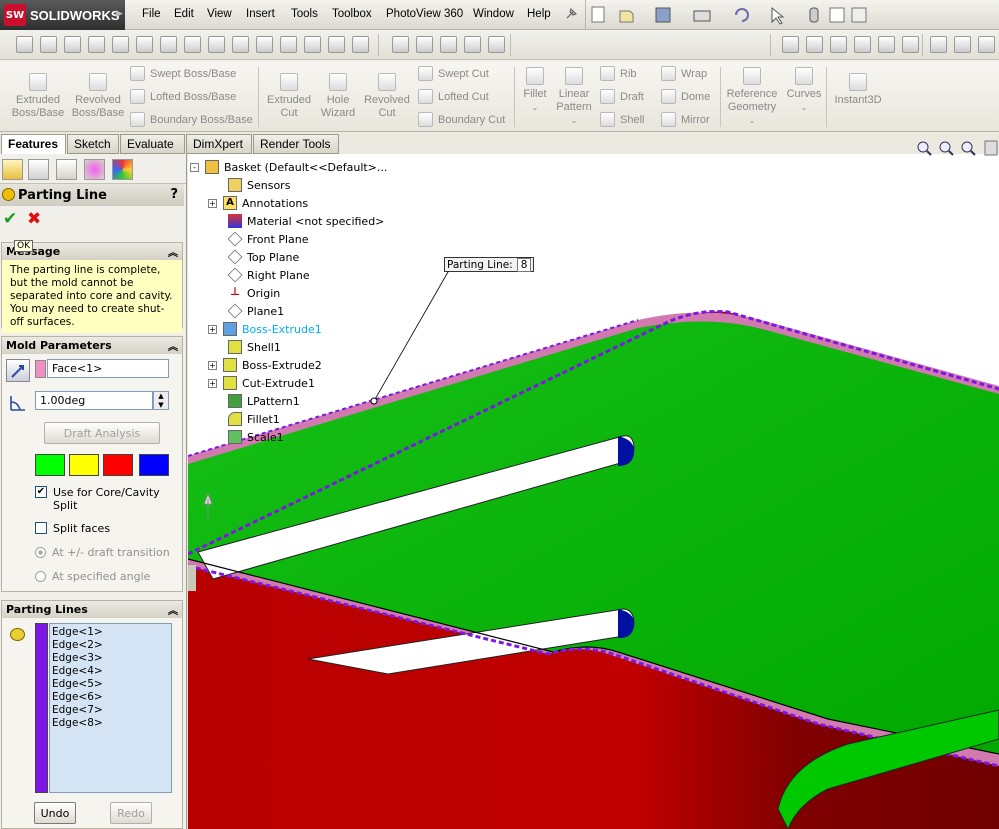  I want to click on view-icon, so click(938, 44).